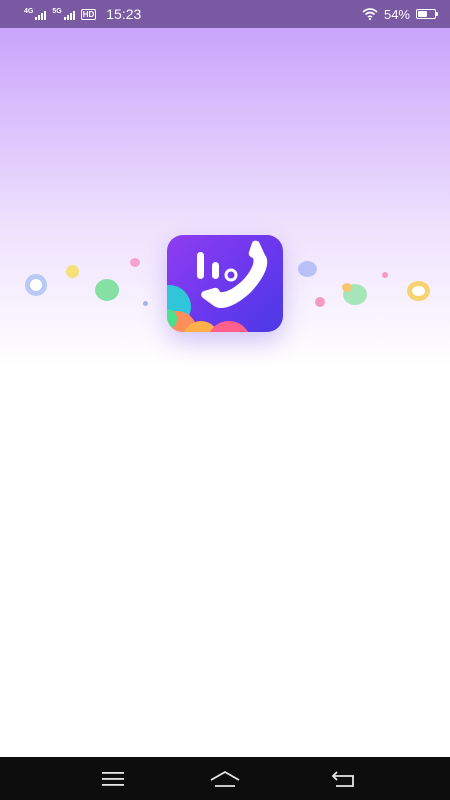  I want to click on battery-percent: 54%, so click(396, 14).